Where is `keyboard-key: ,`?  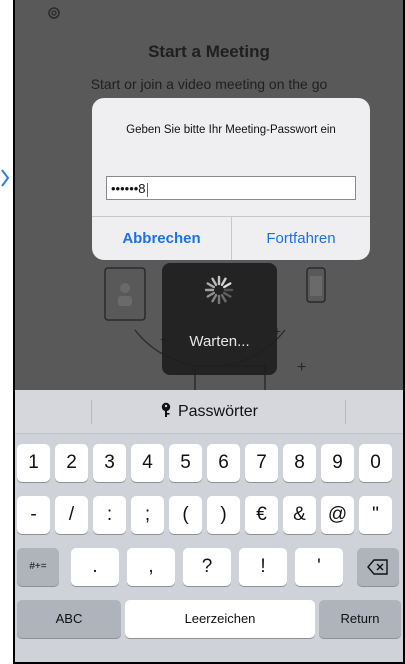
keyboard-key: , is located at coordinates (151, 567).